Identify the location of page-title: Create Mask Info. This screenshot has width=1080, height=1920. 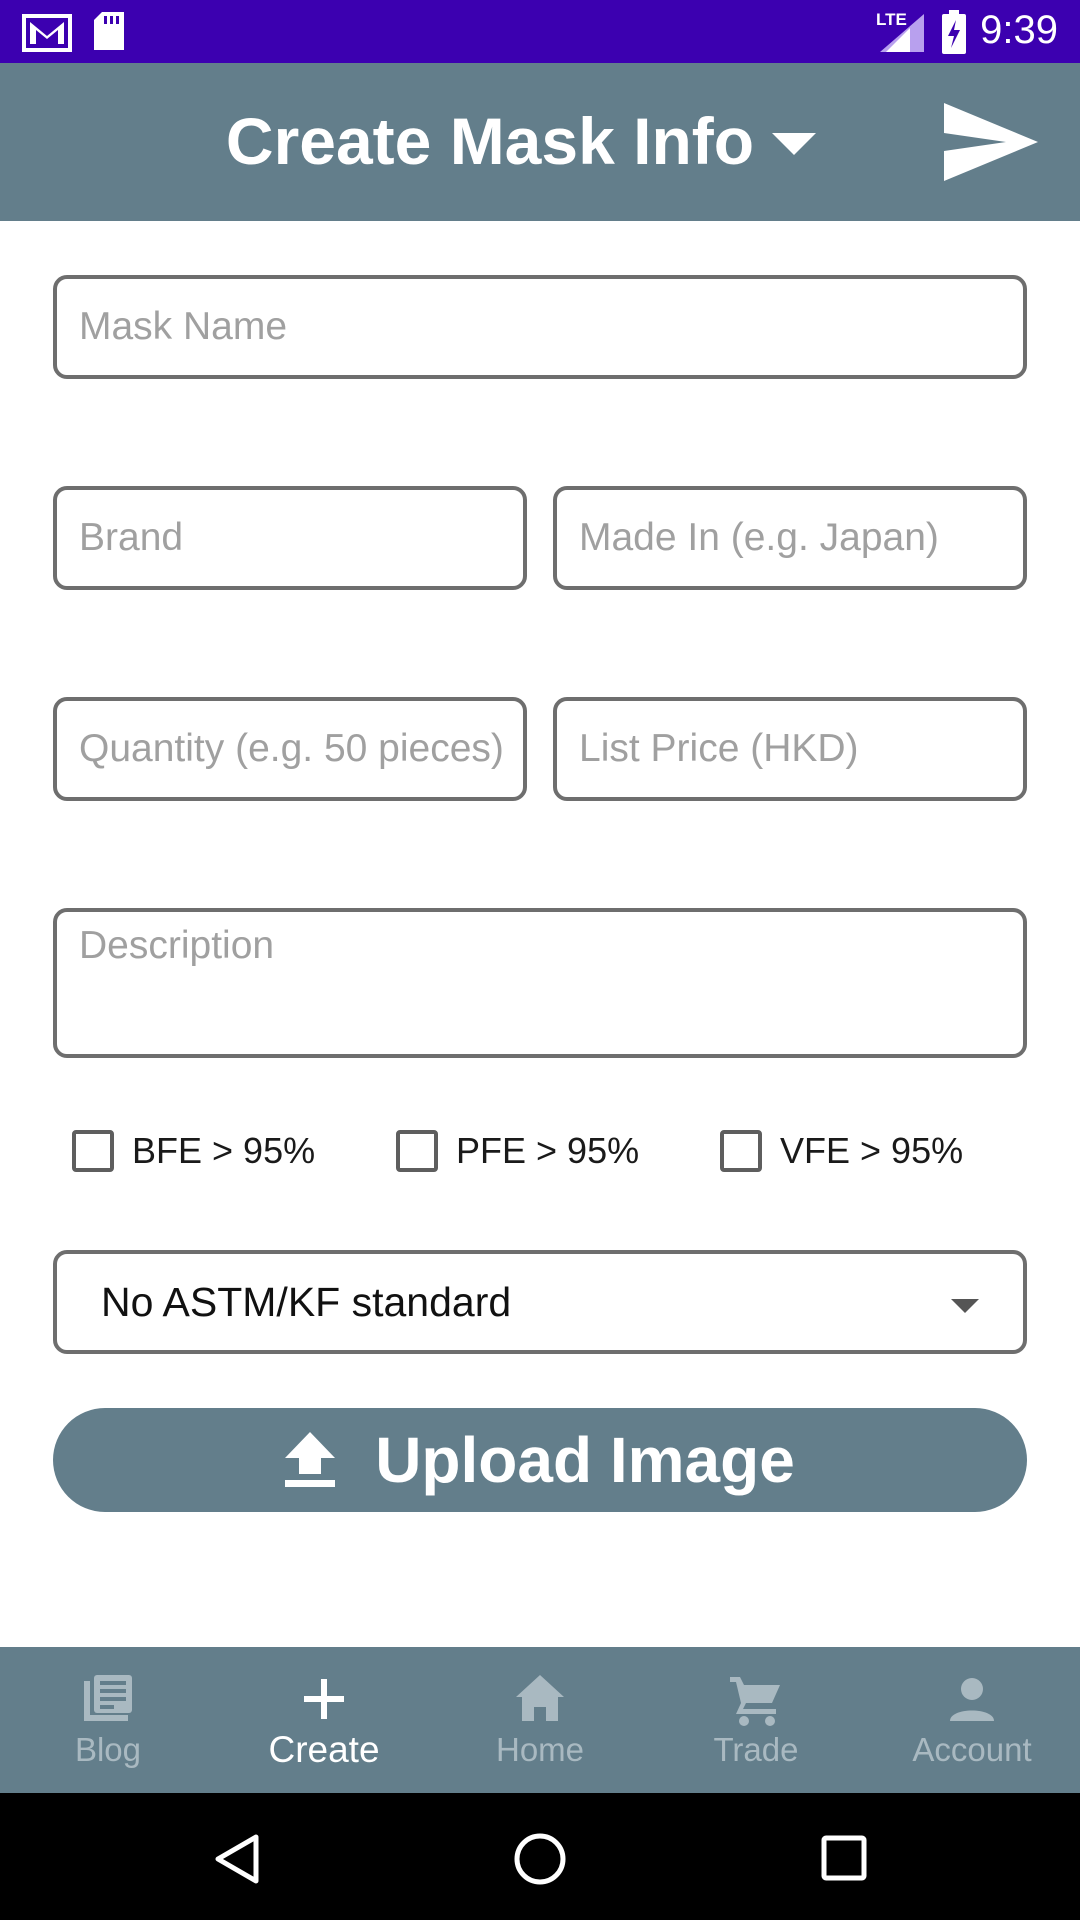
(490, 141).